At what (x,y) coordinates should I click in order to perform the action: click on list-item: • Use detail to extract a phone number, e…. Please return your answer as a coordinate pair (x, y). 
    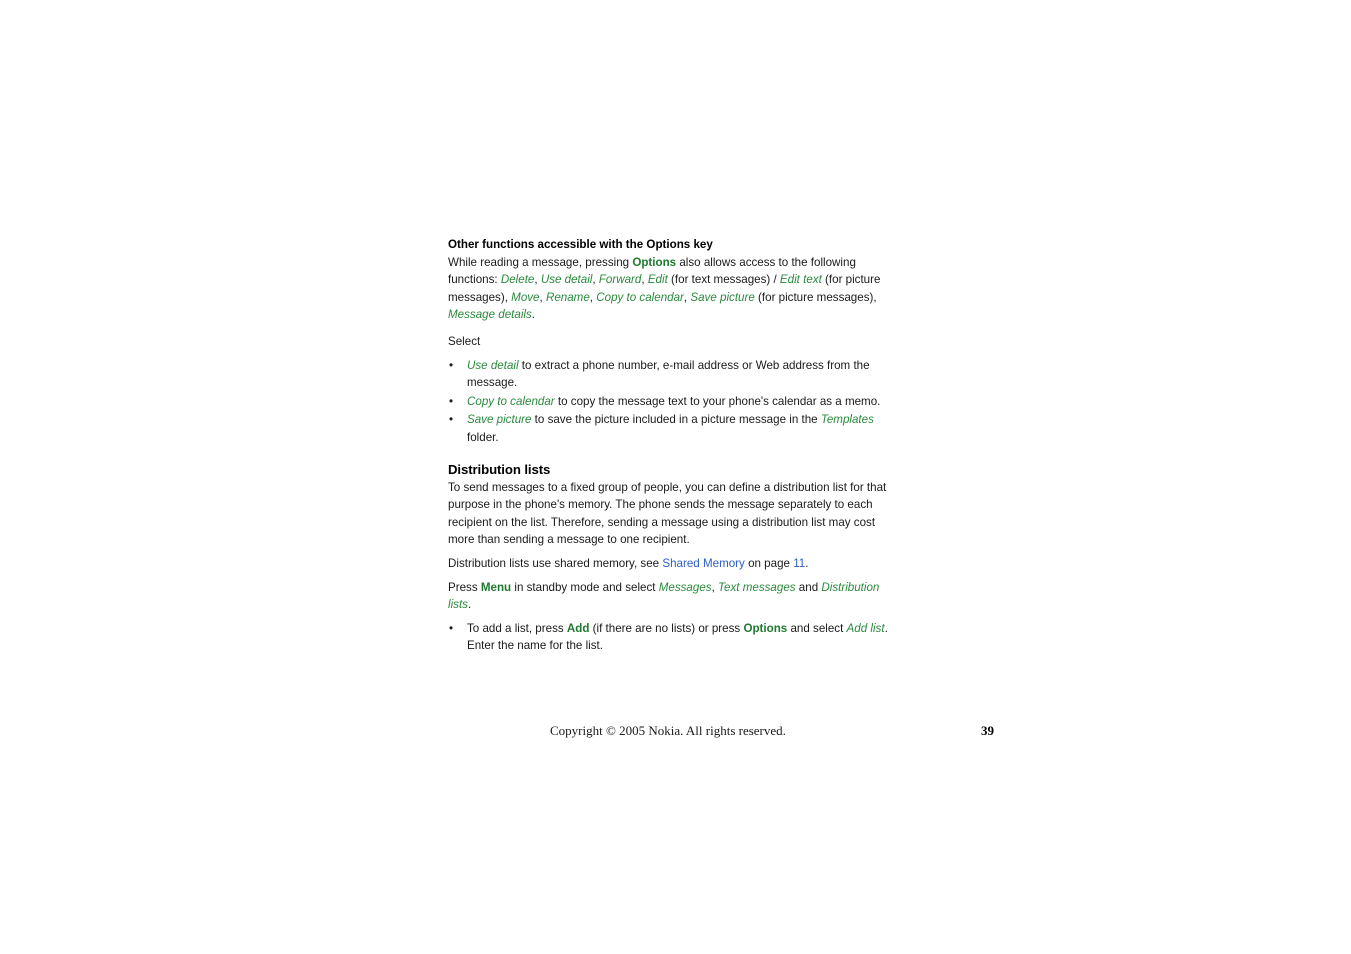
    Looking at the image, I should click on (675, 374).